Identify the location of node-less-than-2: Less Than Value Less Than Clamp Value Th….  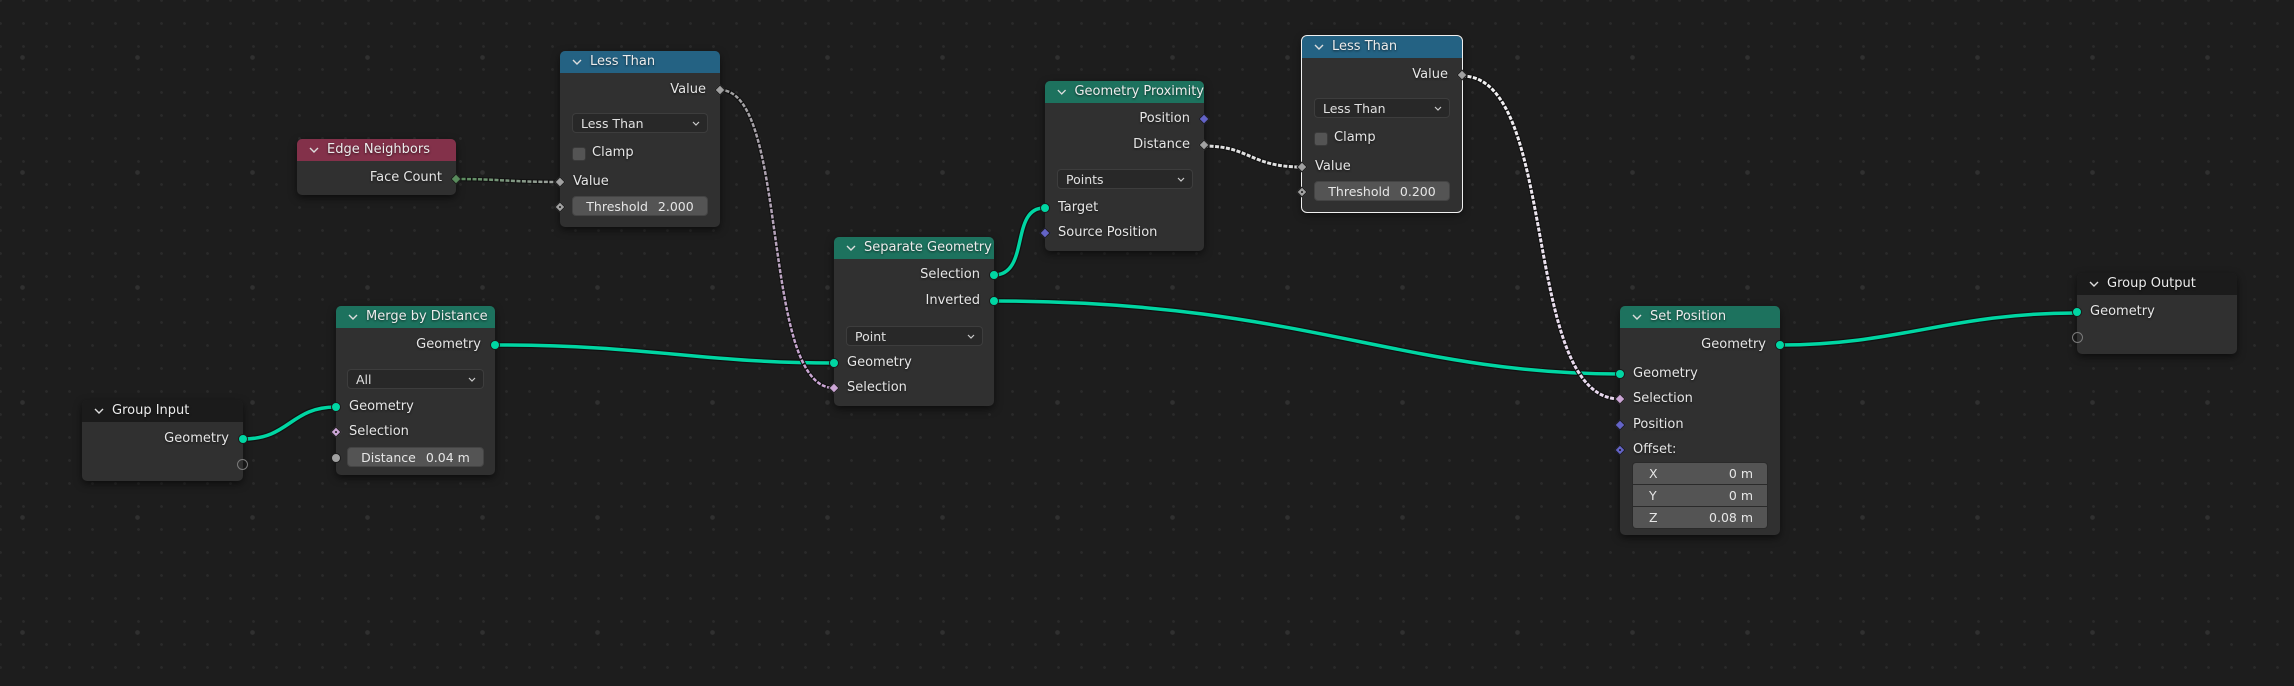
(1382, 124).